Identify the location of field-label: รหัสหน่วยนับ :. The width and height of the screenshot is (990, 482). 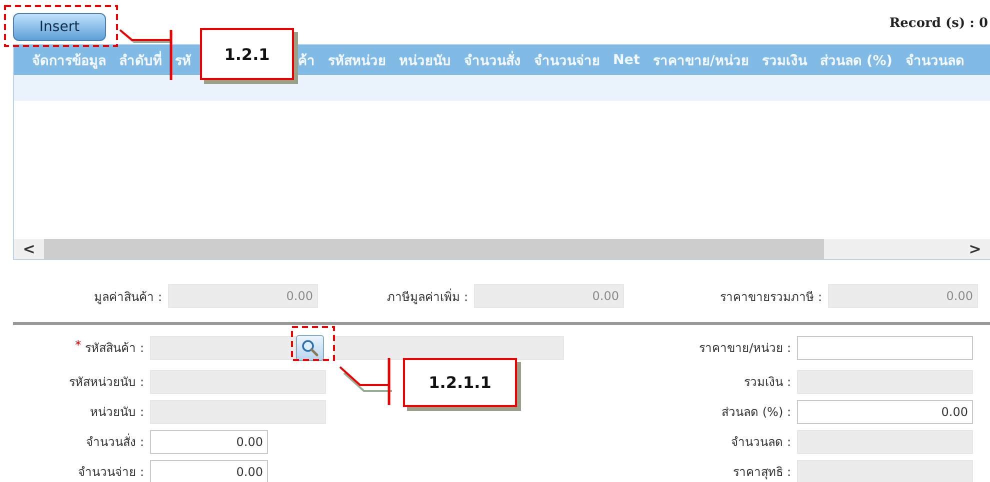
(106, 382).